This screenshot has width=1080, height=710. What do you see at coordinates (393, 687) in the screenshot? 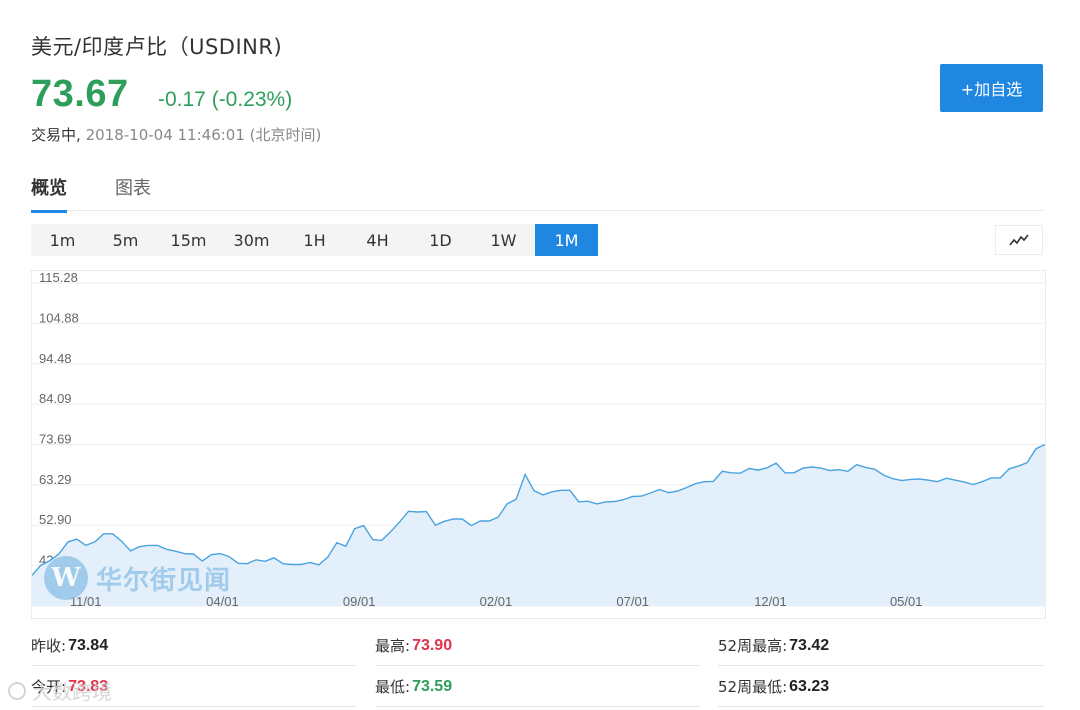
I see `stat-label: 最低:` at bounding box center [393, 687].